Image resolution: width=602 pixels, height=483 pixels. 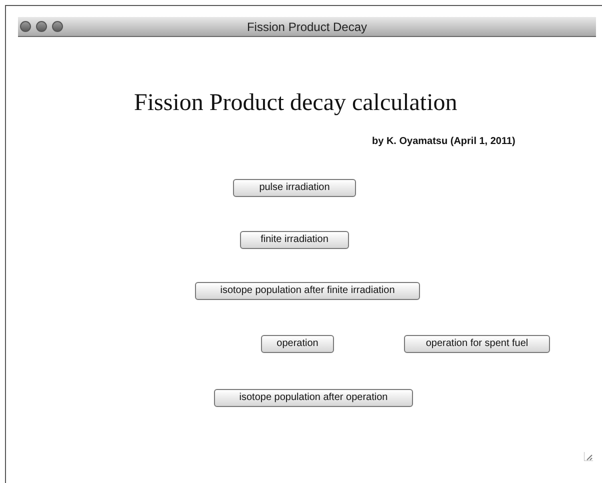 I want to click on action-button: operation for spent fuel, so click(x=477, y=344).